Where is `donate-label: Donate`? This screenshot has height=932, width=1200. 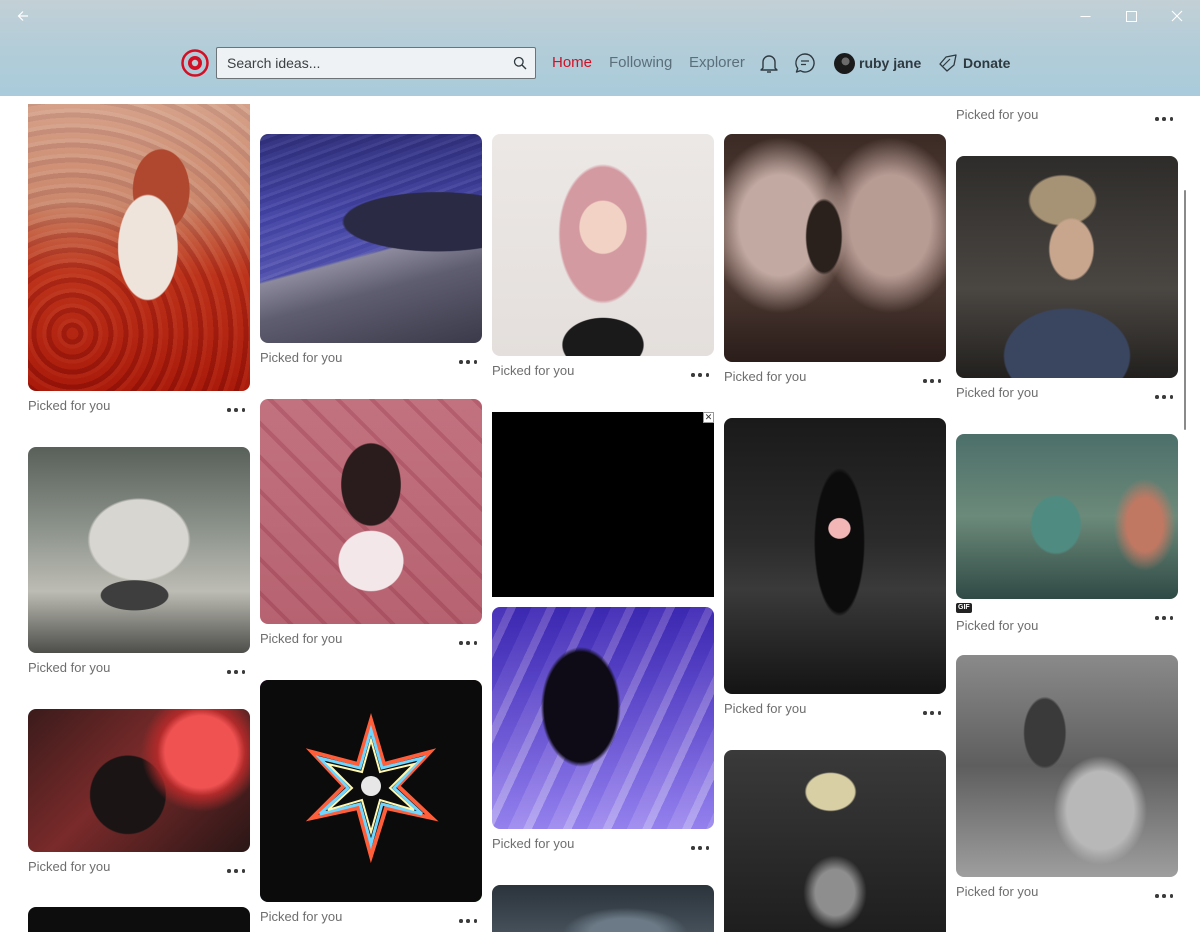 donate-label: Donate is located at coordinates (987, 63).